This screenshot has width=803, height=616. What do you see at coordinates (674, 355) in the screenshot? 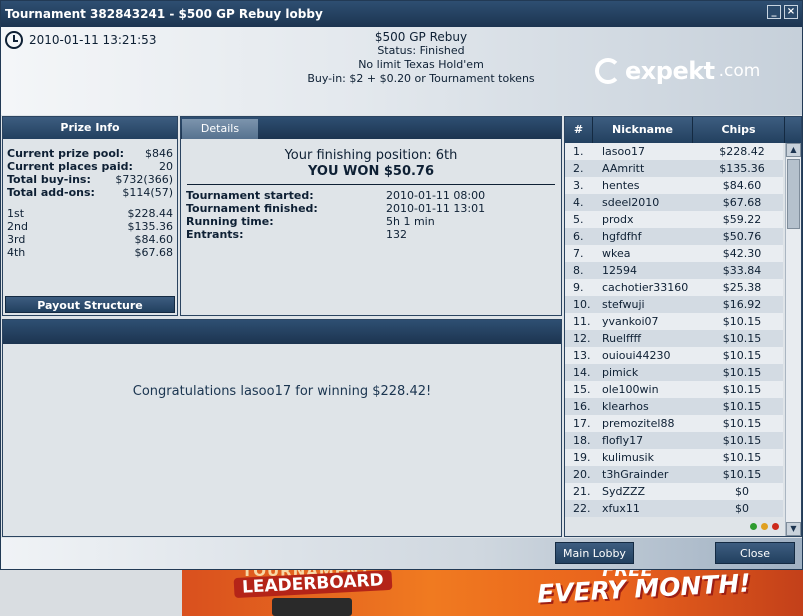
I see `table-row: 13. ouioui44230 $10.15` at bounding box center [674, 355].